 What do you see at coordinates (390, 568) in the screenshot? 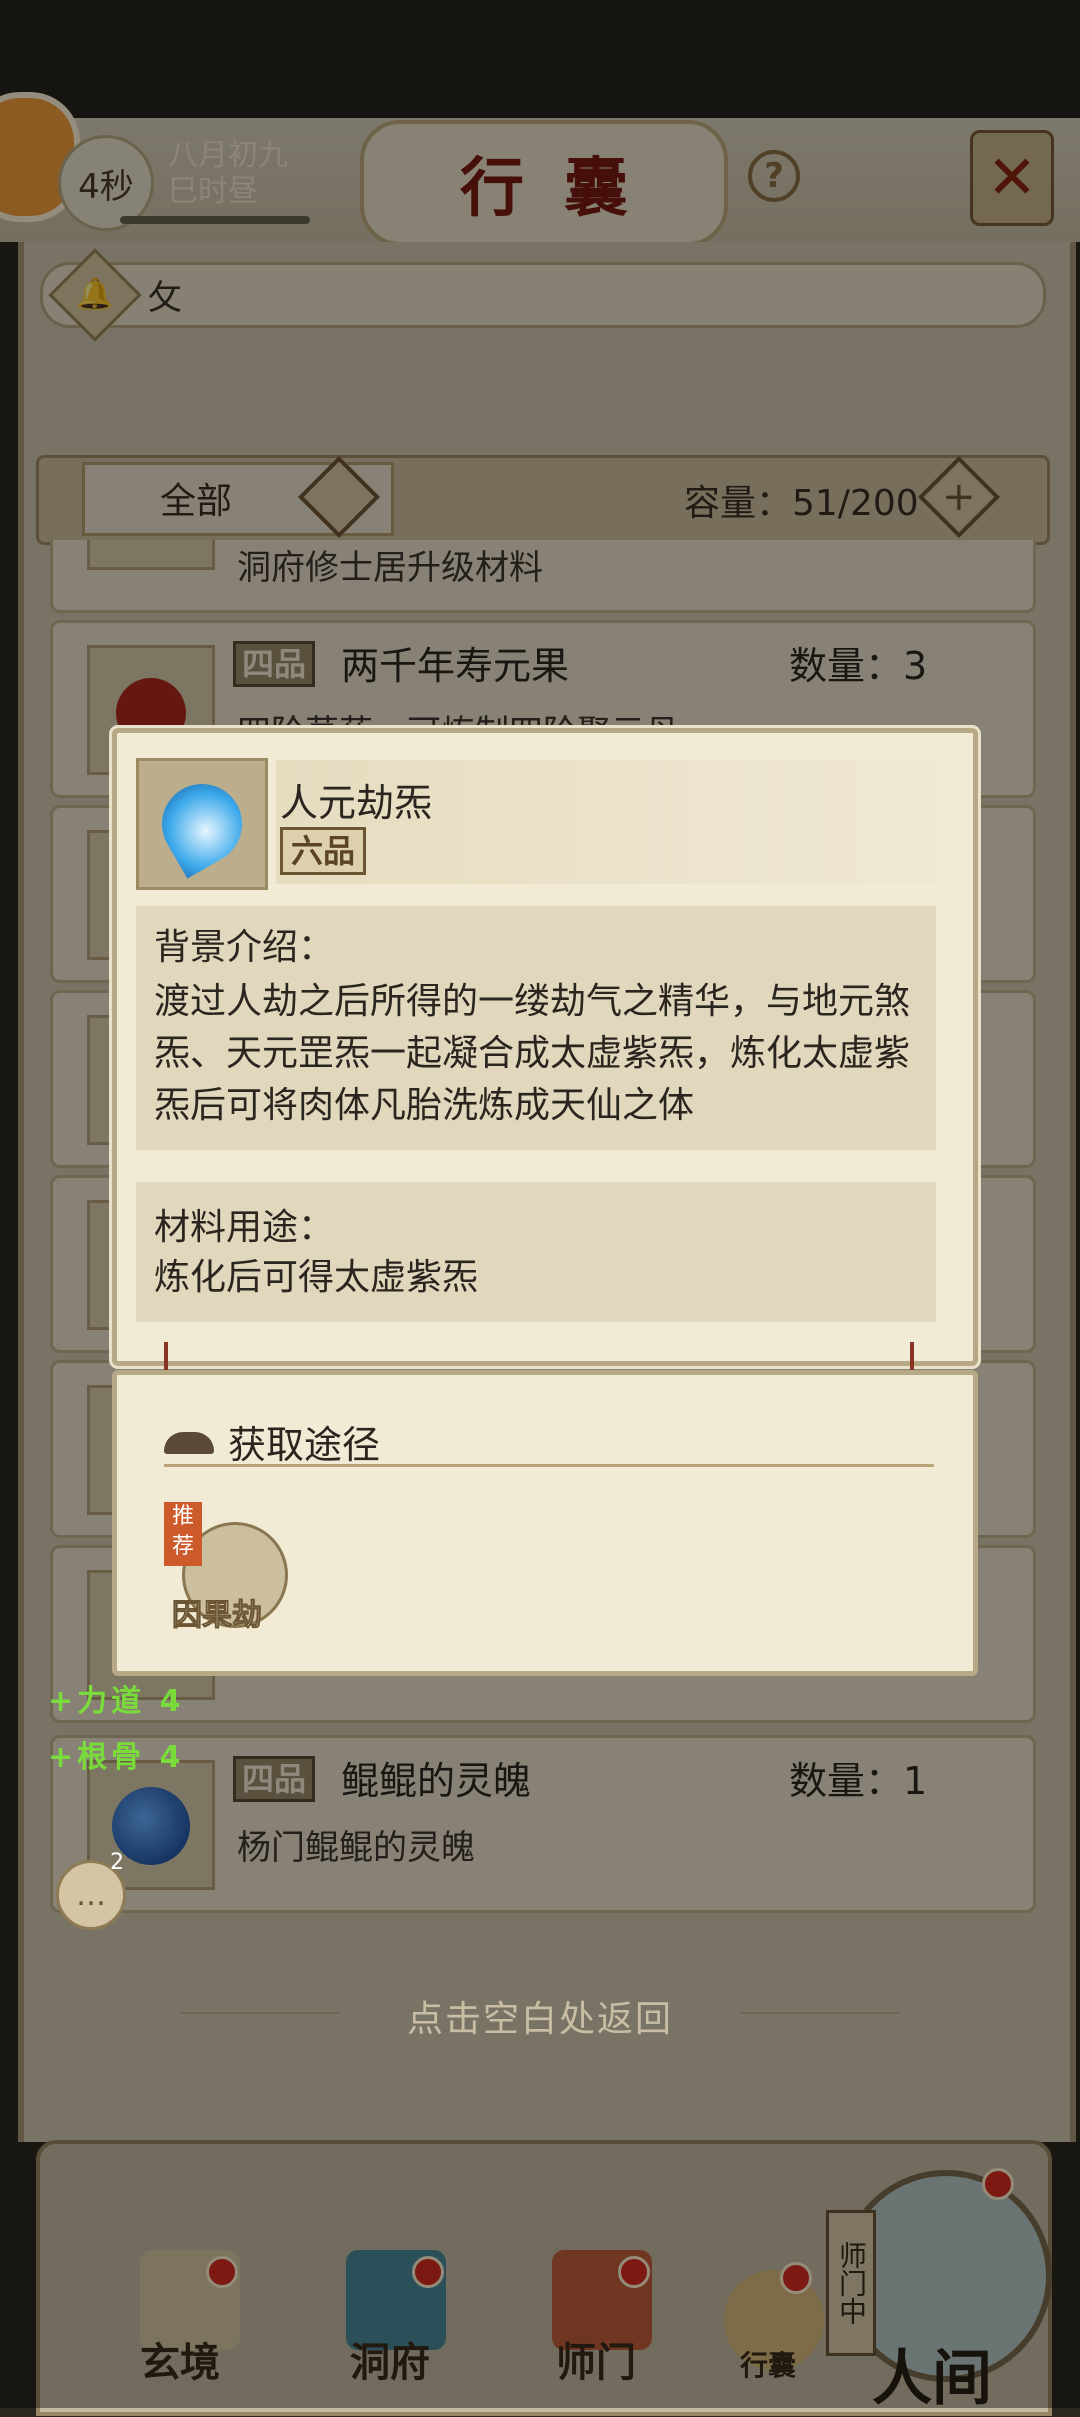
I see `item-desc: 洞府修士居升级材料` at bounding box center [390, 568].